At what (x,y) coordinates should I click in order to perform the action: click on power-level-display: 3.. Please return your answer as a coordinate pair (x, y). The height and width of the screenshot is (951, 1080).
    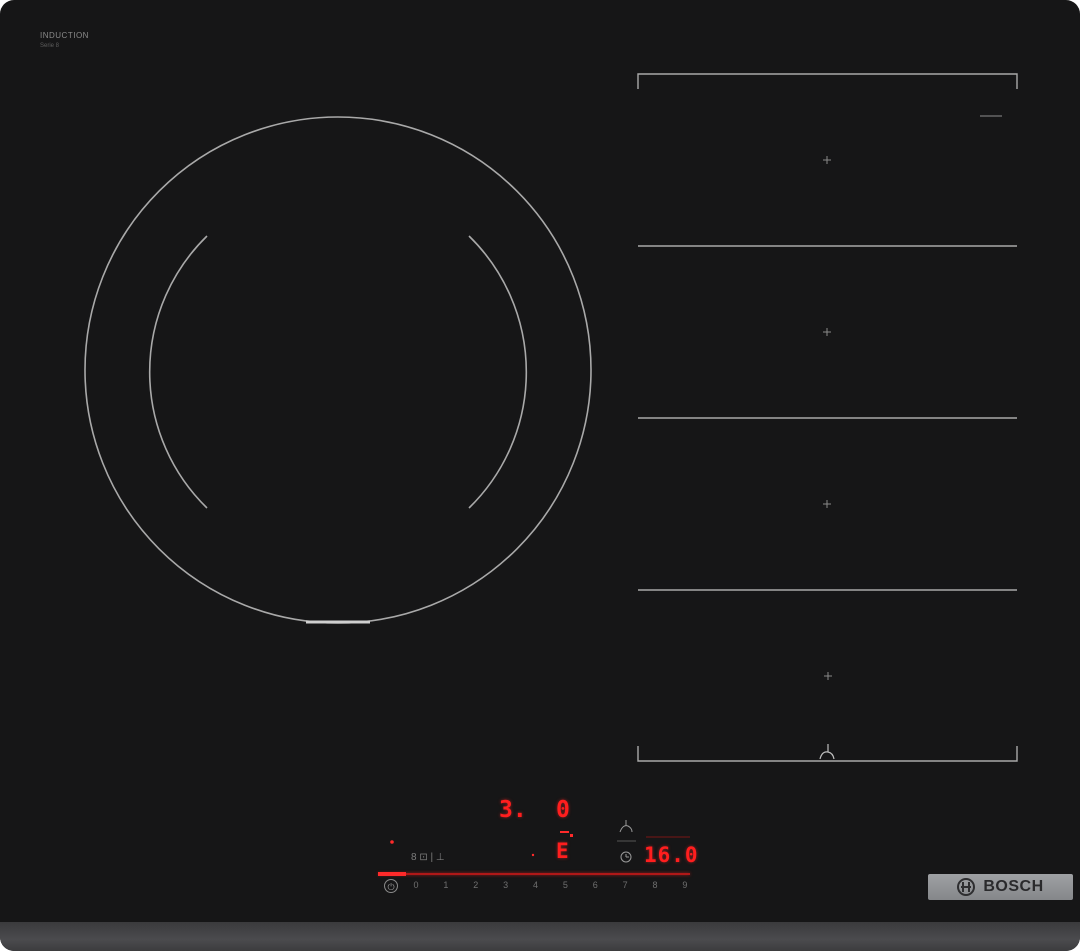
    Looking at the image, I should click on (513, 810).